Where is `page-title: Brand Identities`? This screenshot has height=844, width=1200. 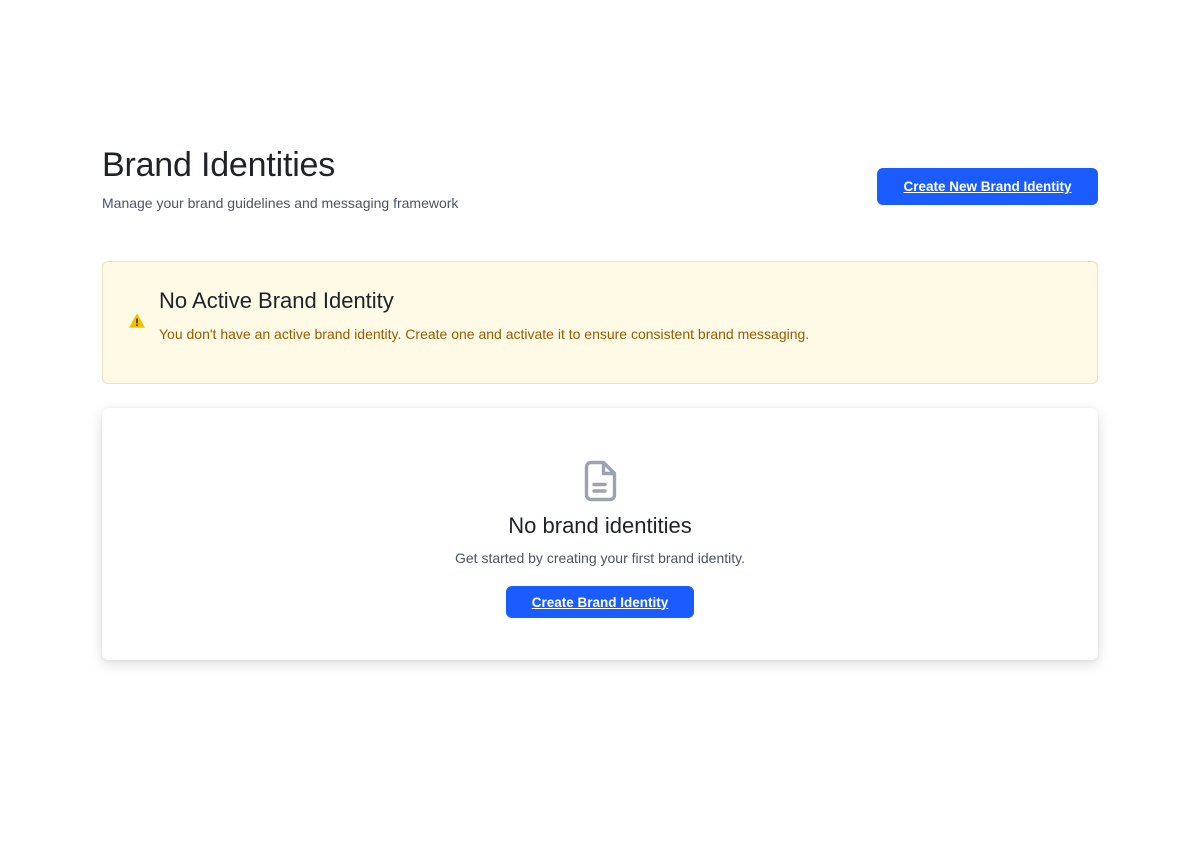
page-title: Brand Identities is located at coordinates (219, 165).